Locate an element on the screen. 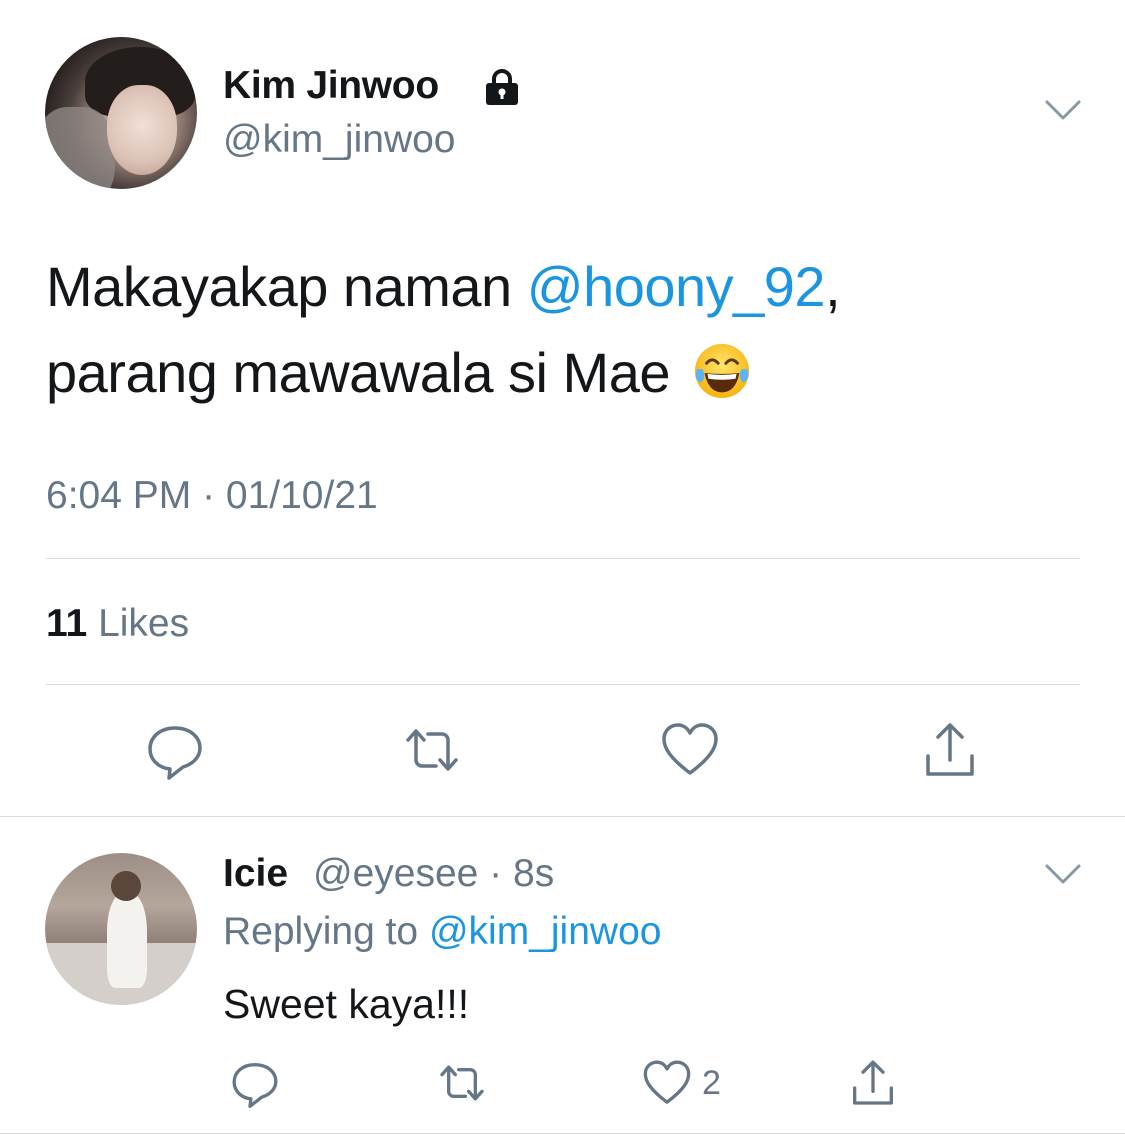  mention-link: @hoony_92 is located at coordinates (676, 286).